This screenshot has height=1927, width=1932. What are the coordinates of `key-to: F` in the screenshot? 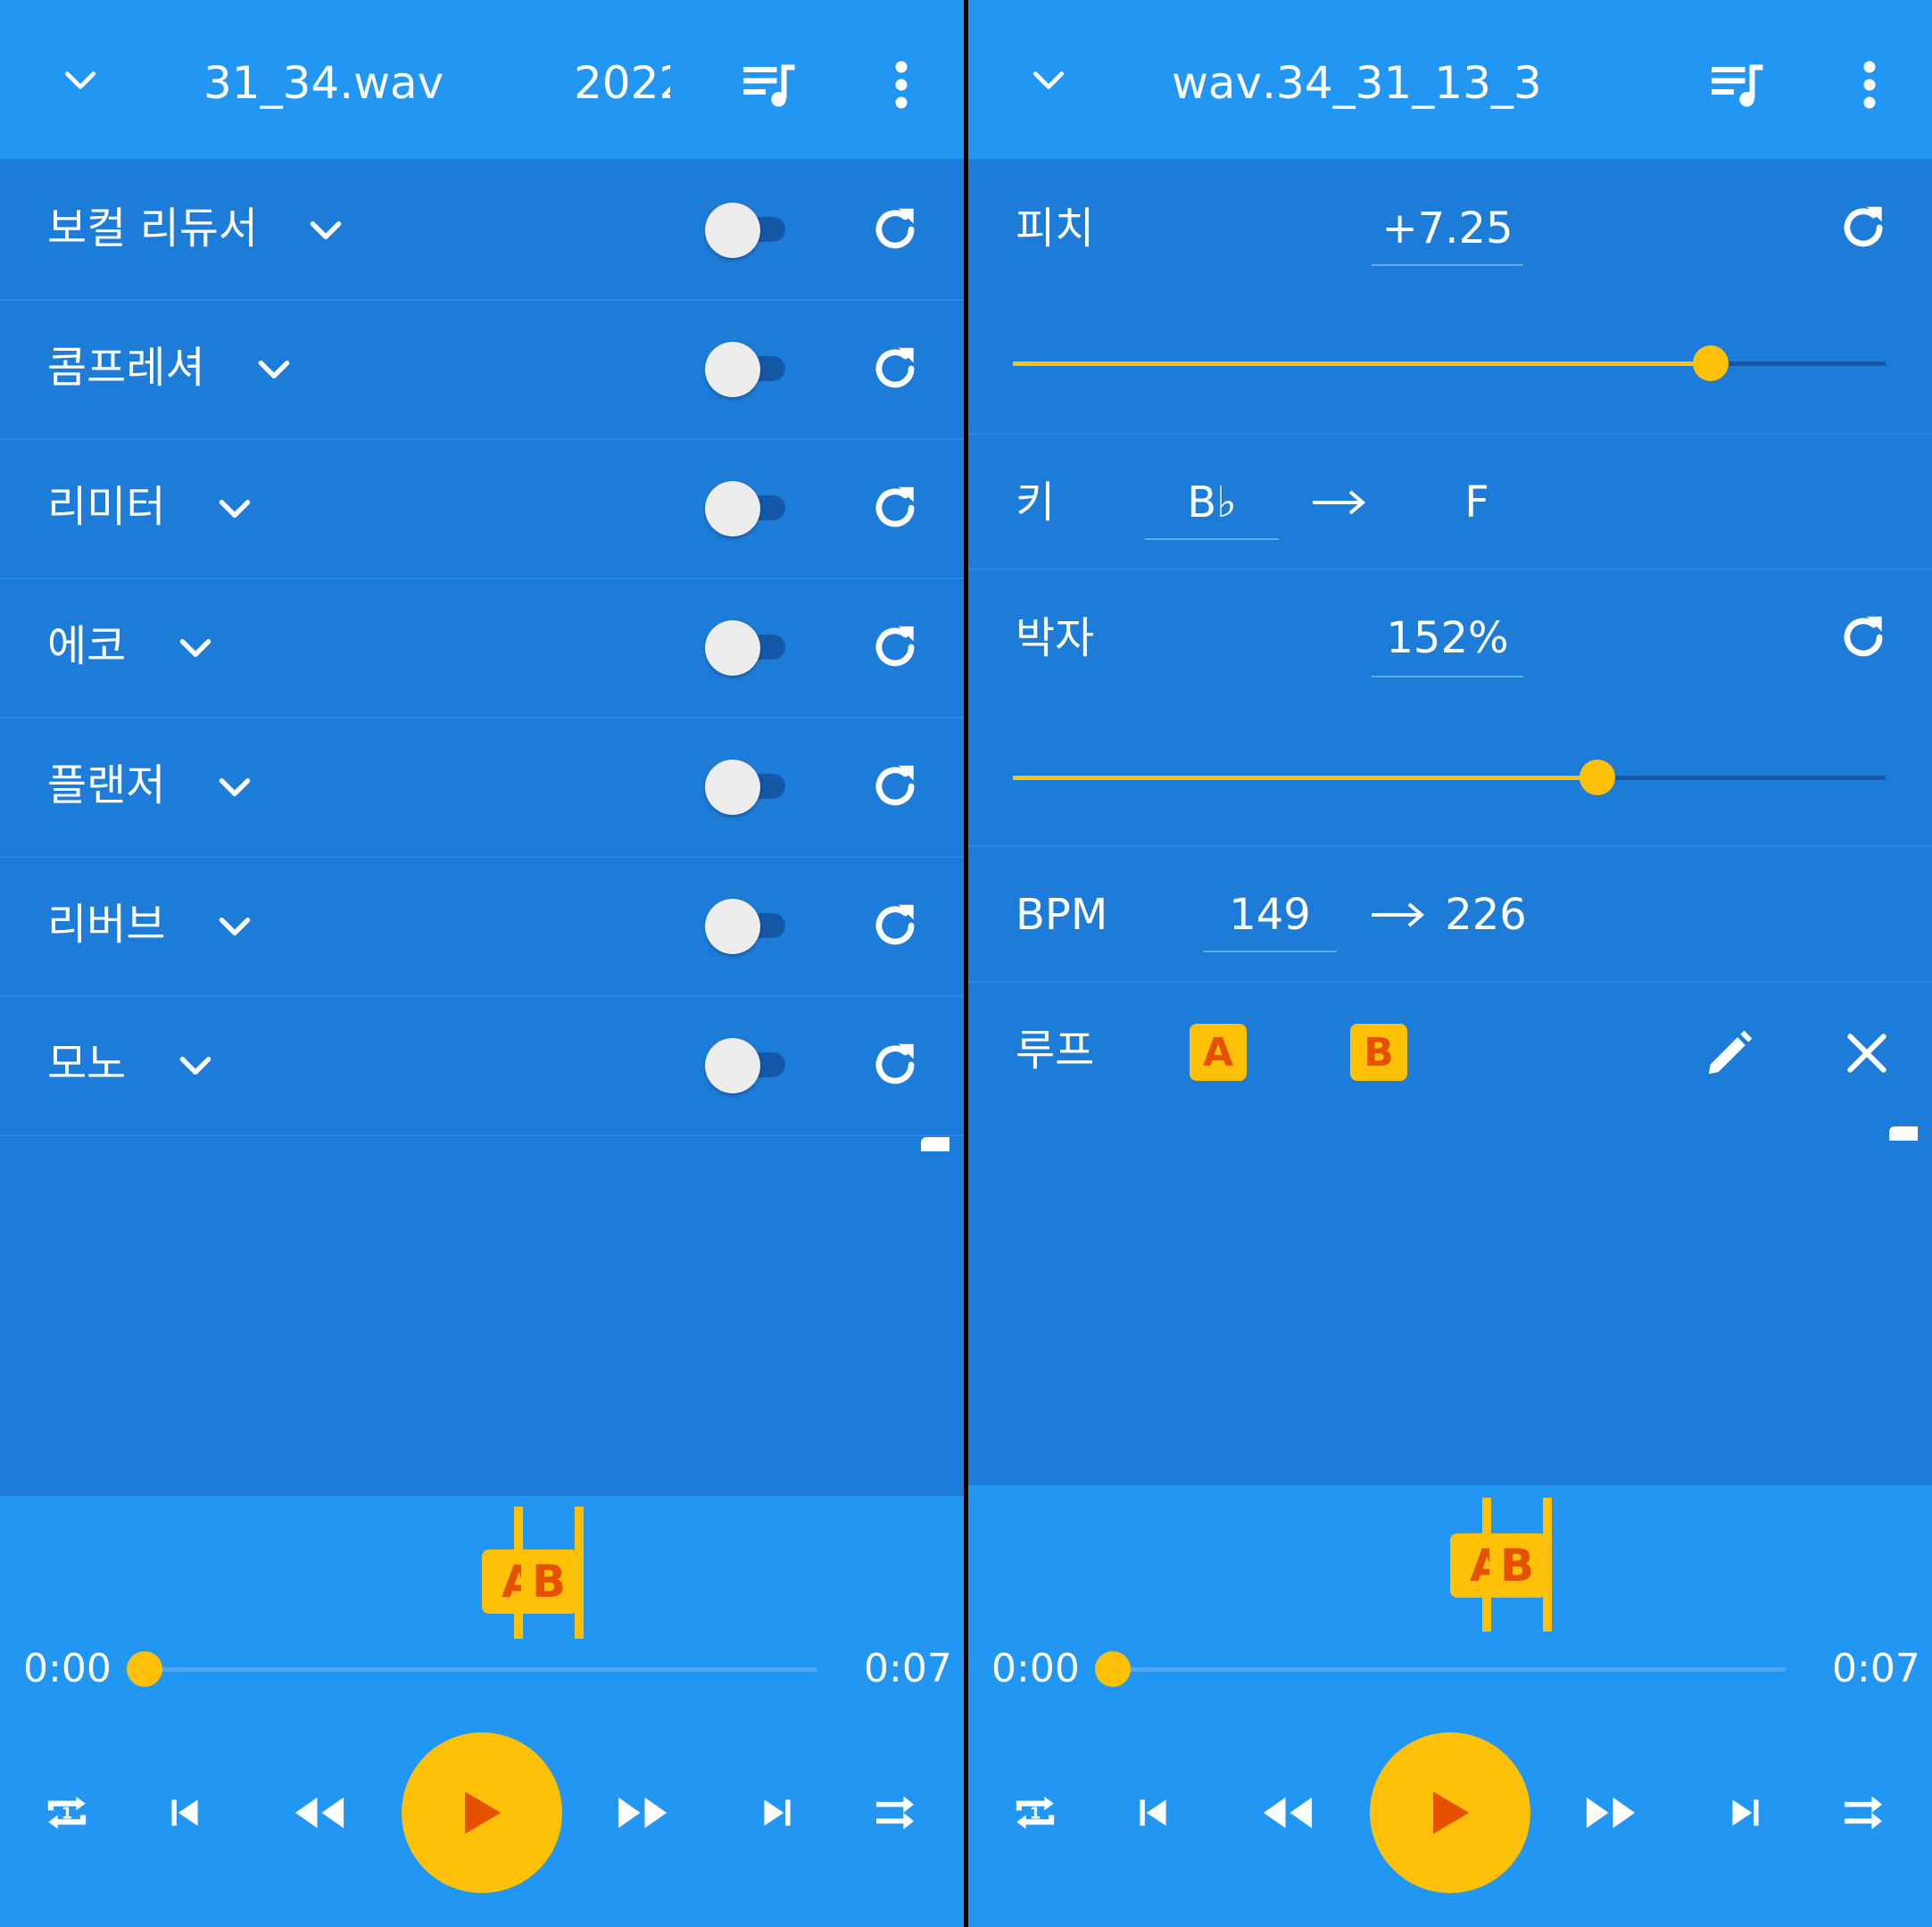 It's located at (1476, 502).